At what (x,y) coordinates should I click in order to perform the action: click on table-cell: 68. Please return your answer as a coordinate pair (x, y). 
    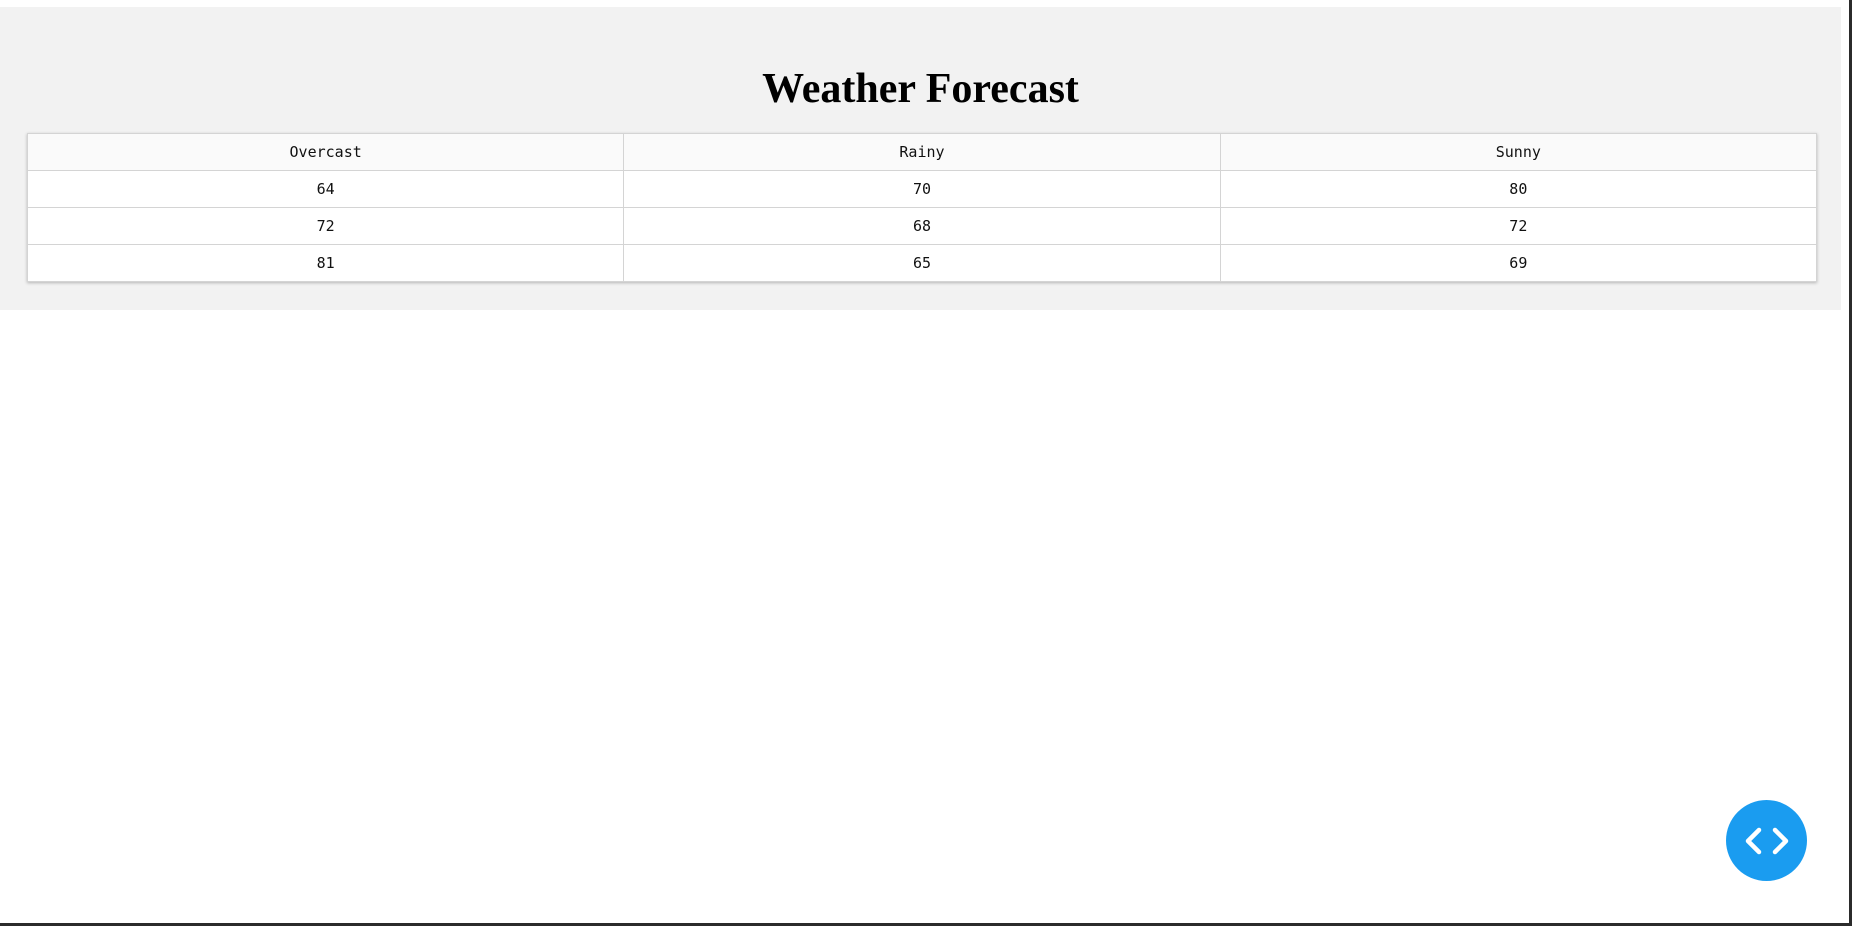
    Looking at the image, I should click on (922, 226).